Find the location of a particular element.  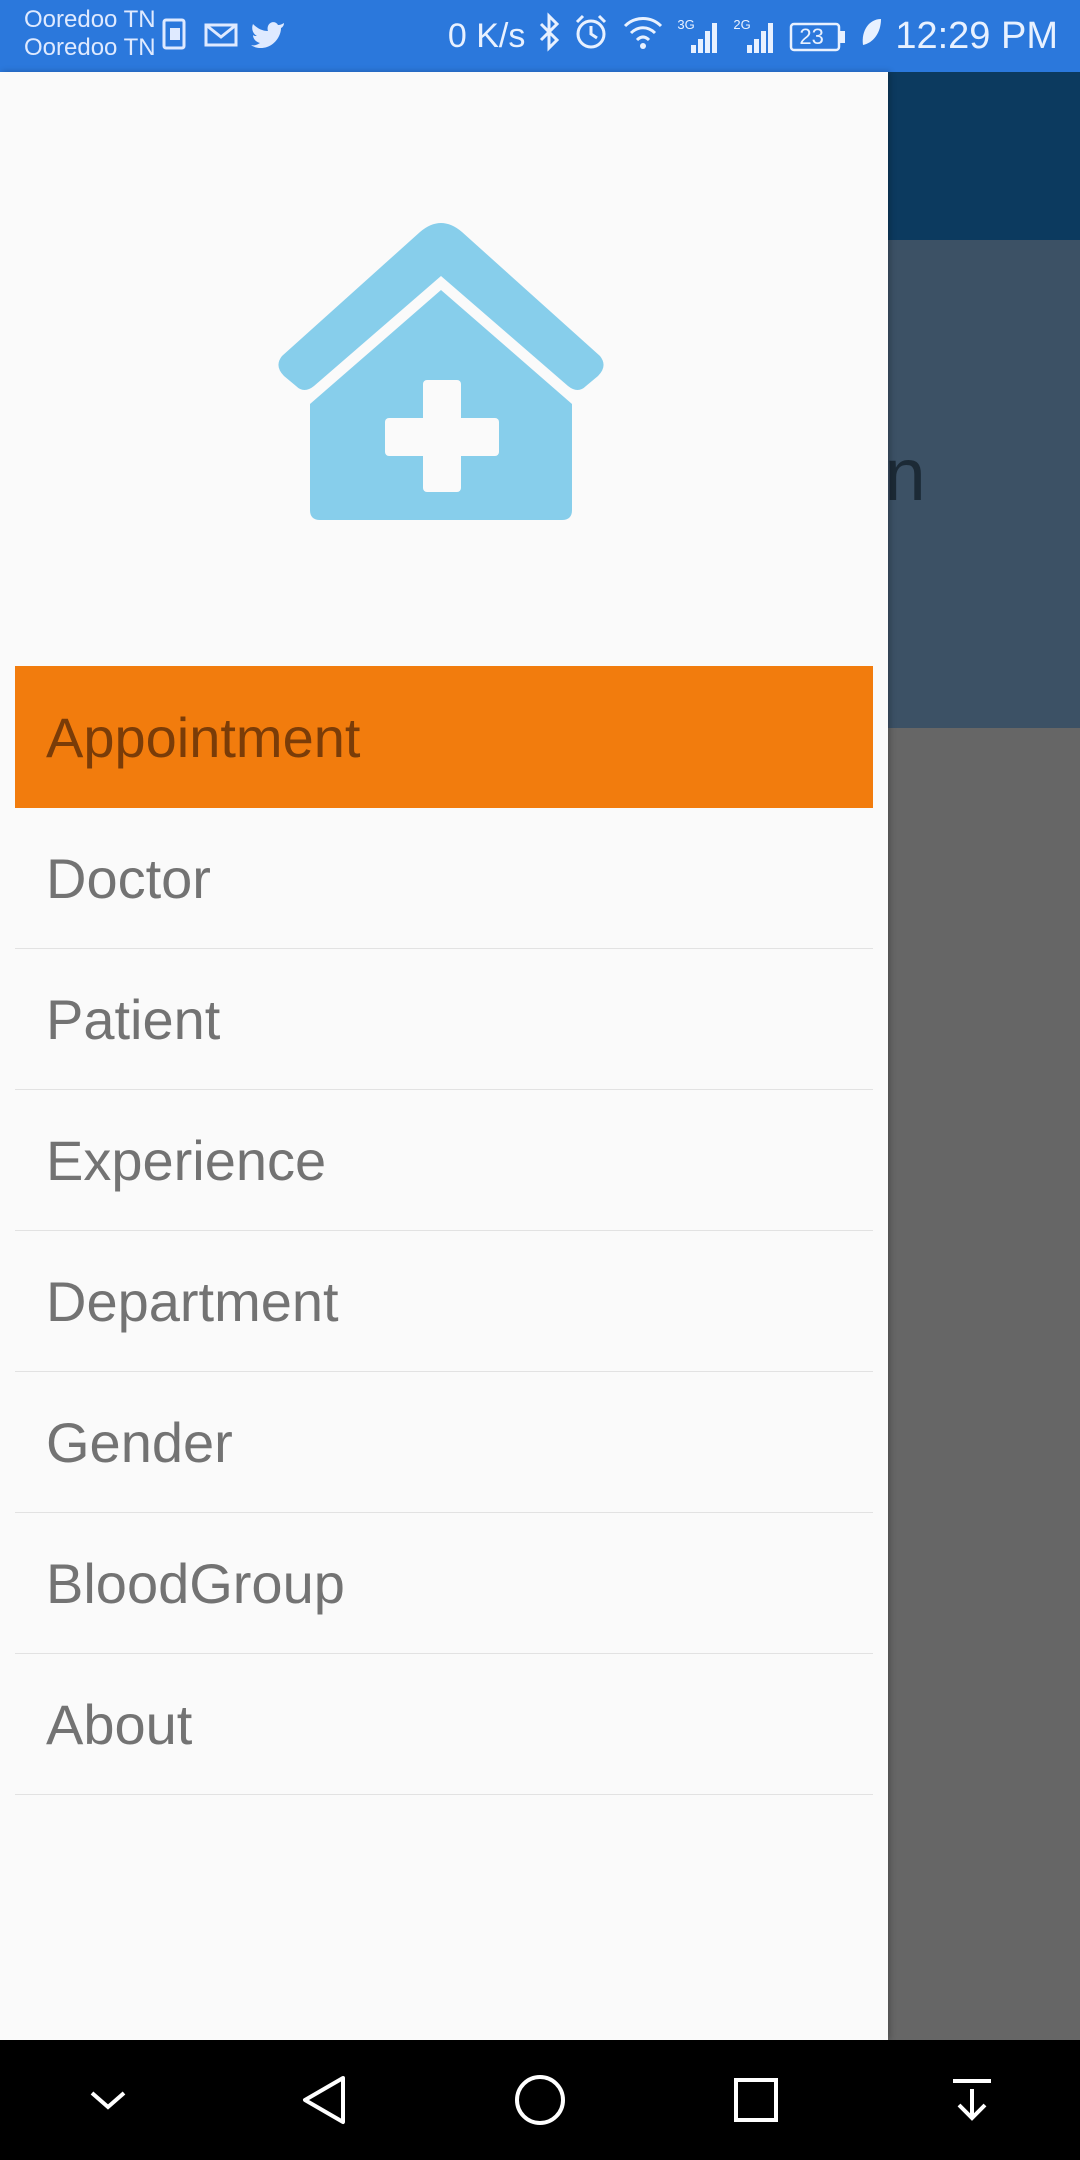

home-icon is located at coordinates (540, 2100).